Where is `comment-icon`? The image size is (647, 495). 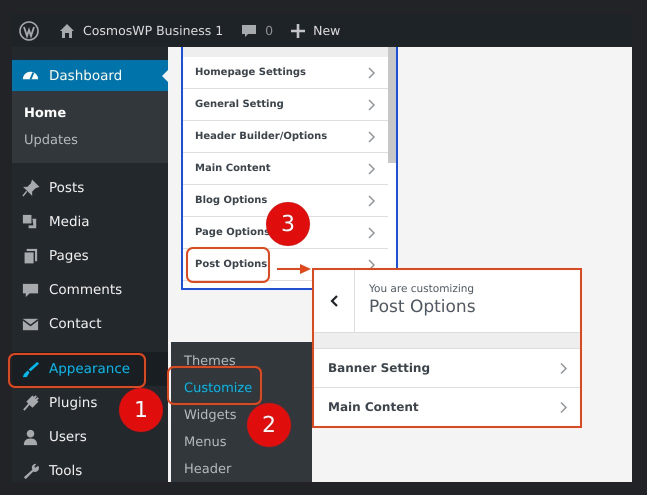
comment-icon is located at coordinates (249, 30).